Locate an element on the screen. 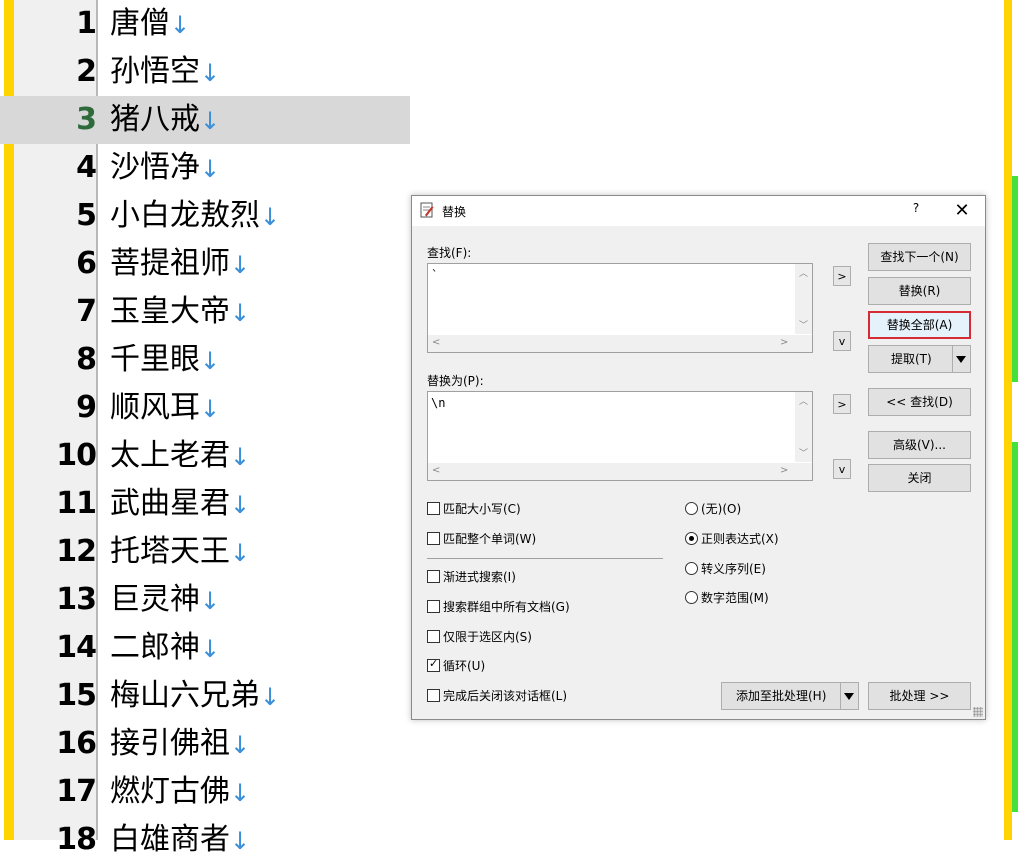  line-number: 10 is located at coordinates (76, 455).